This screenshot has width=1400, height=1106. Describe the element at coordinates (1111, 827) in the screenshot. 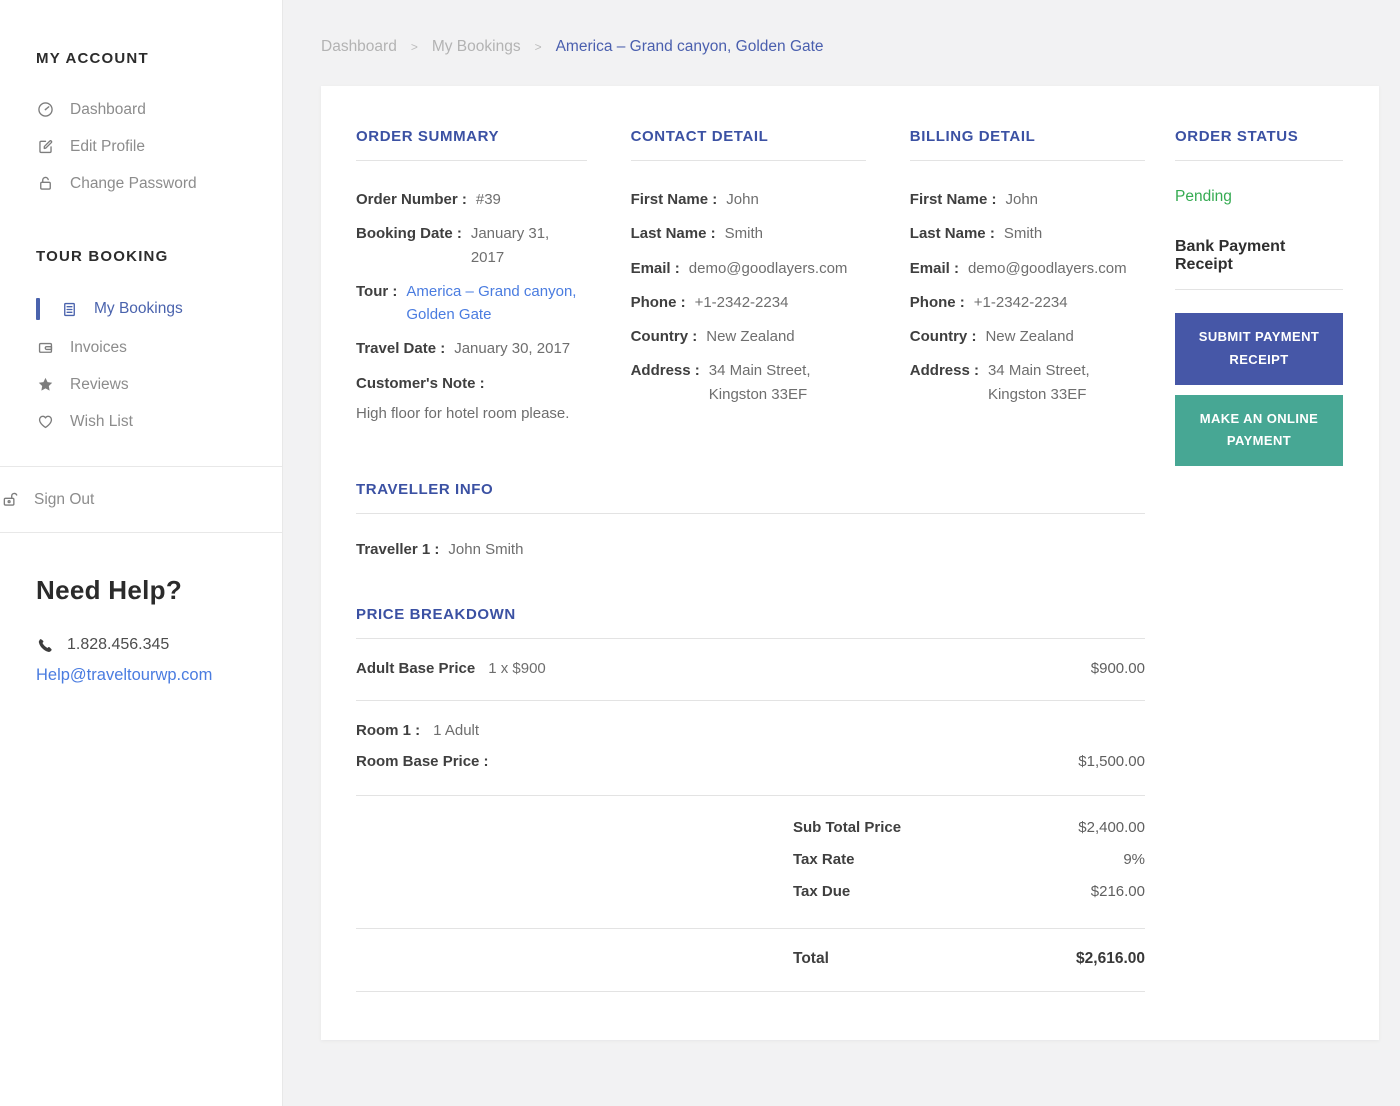

I see `price-amount: $2,400.00` at that location.